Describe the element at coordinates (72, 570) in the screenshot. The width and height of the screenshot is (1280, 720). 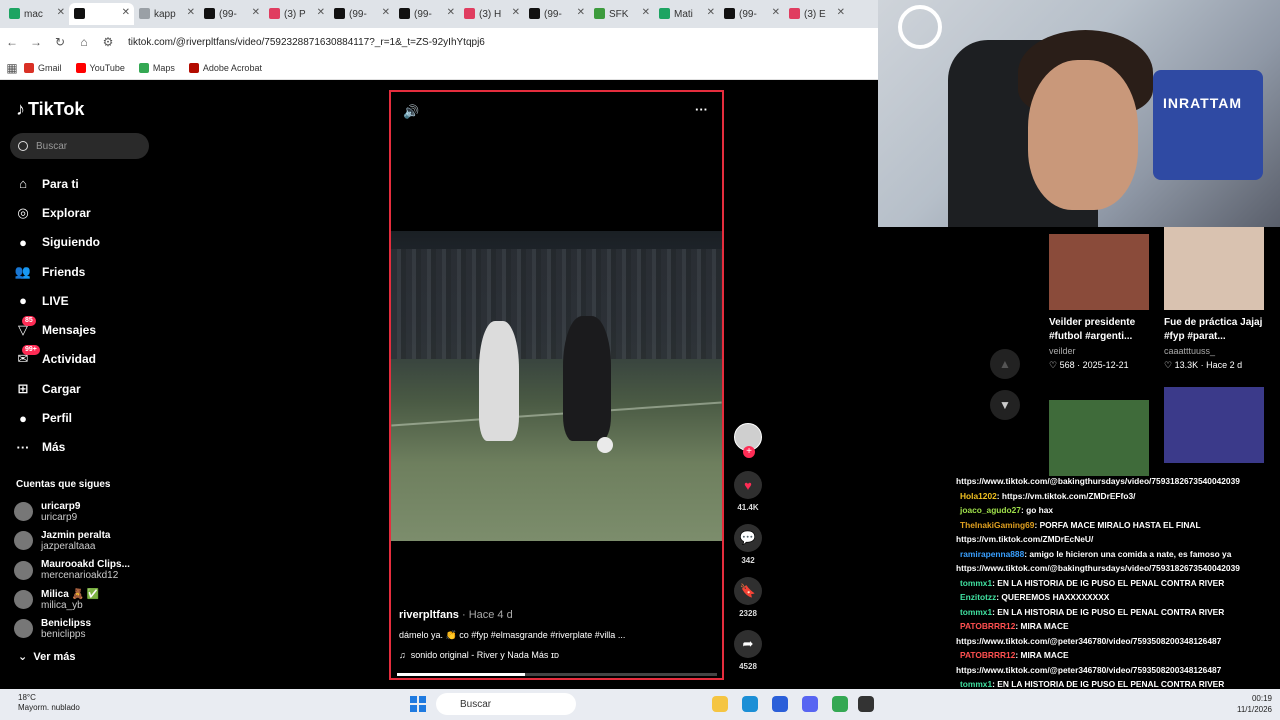
I see `following-account: Maurooakd Clips... mercenarioakd12` at that location.